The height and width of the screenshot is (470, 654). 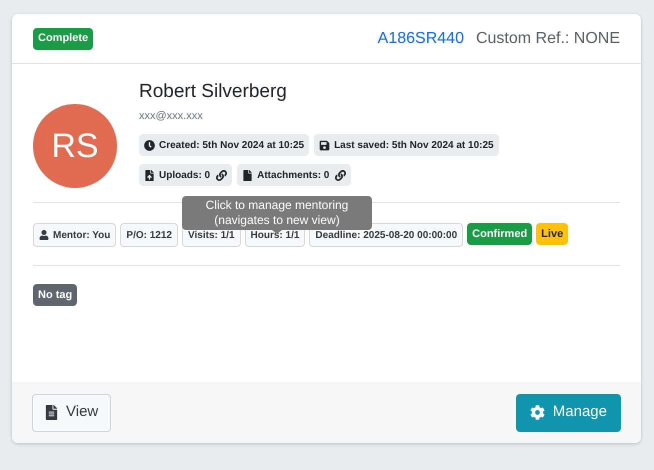 I want to click on email: xxx@xxx.xxx, so click(x=171, y=116).